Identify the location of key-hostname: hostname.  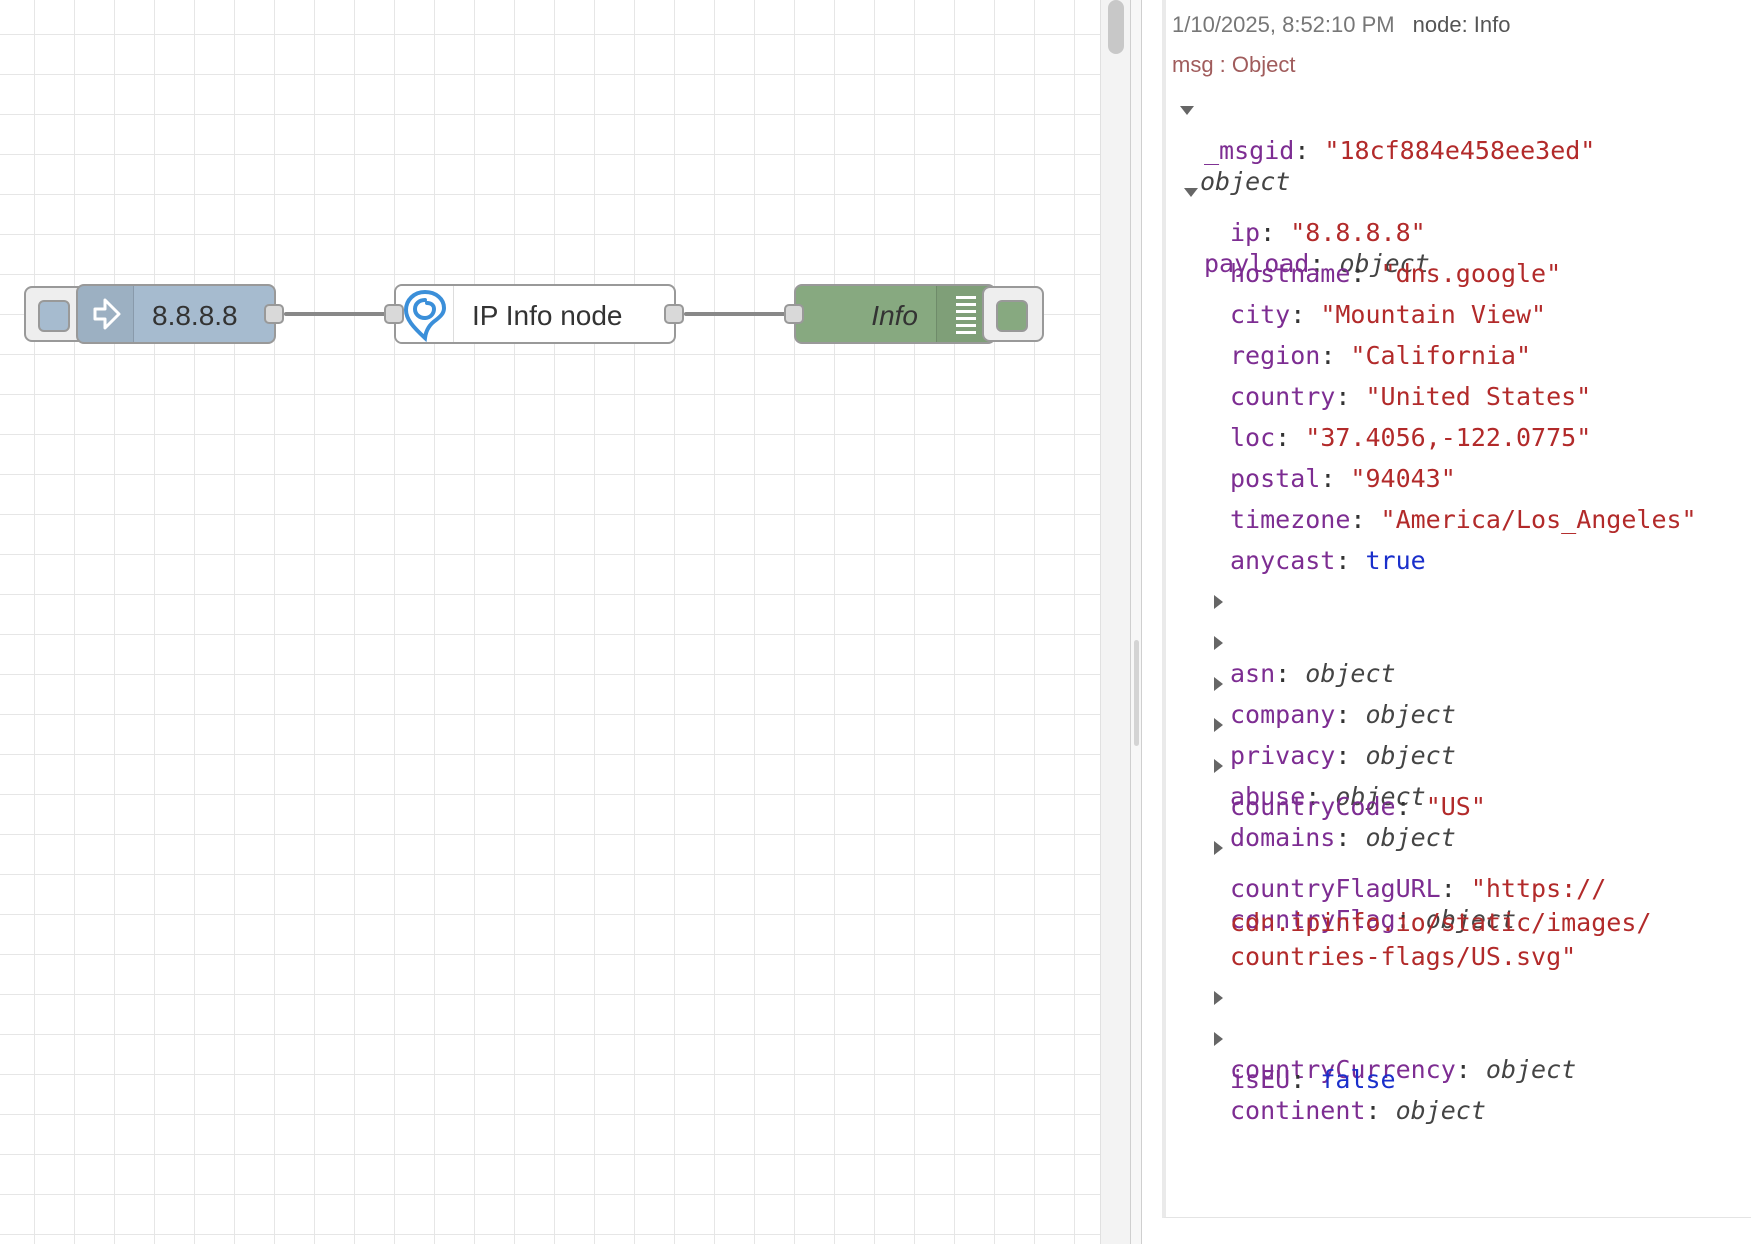
(1290, 273).